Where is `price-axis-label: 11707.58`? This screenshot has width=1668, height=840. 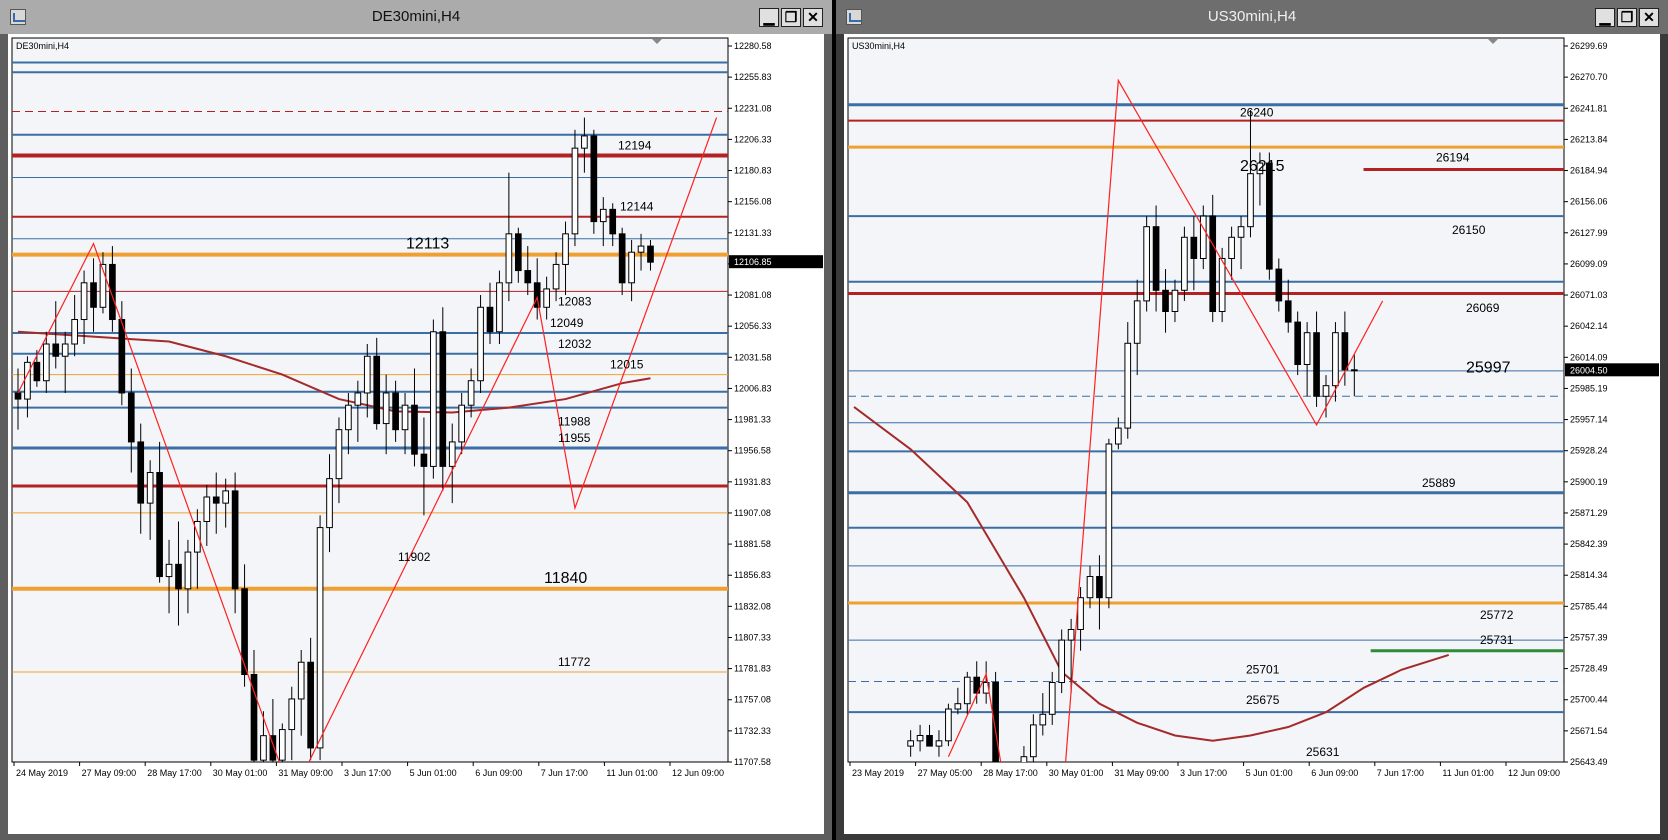
price-axis-label: 11707.58 is located at coordinates (752, 762).